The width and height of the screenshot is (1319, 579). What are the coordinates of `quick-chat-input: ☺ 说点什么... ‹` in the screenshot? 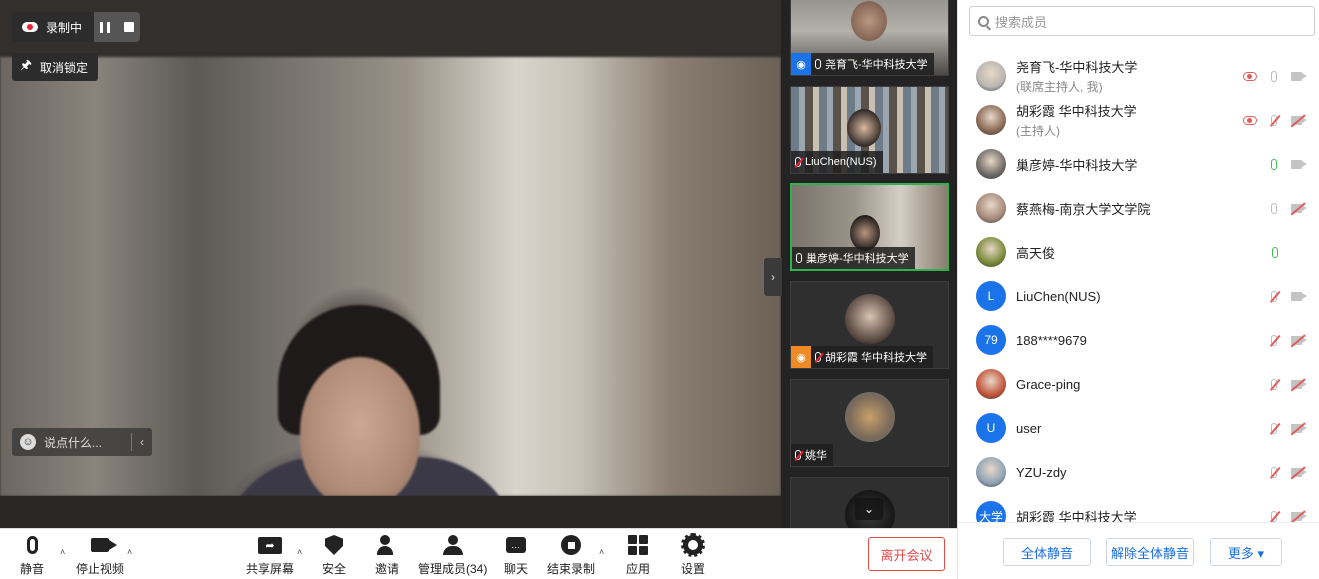 It's located at (82, 442).